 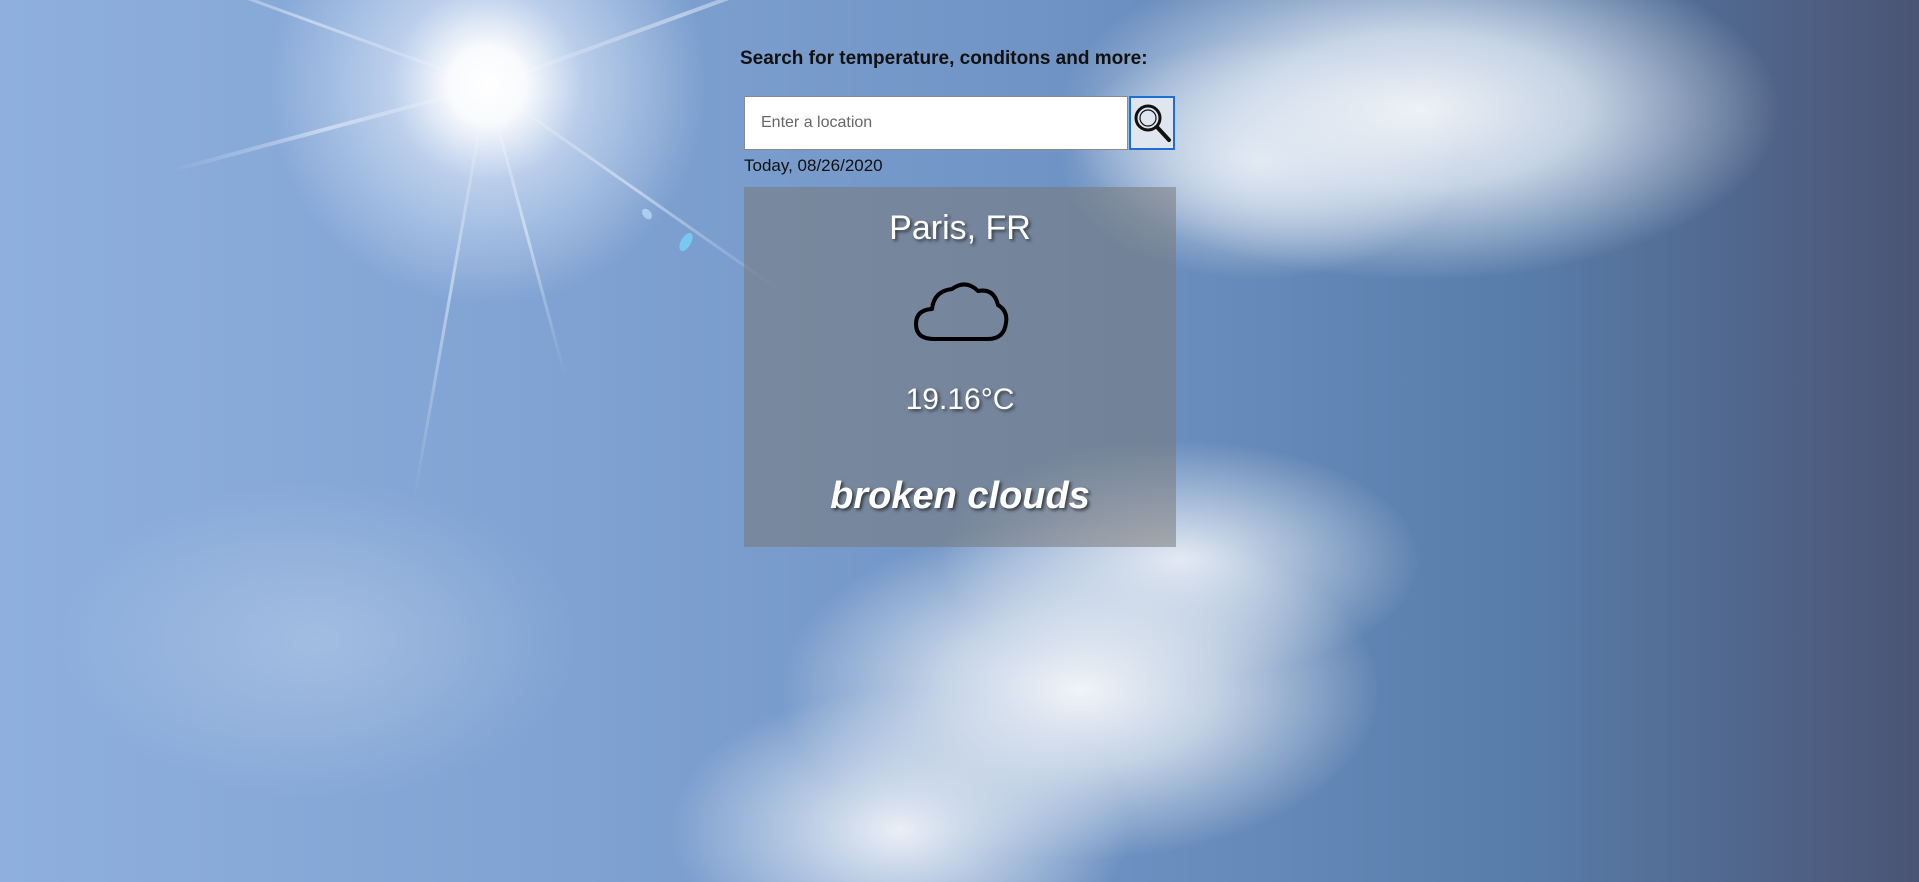 What do you see at coordinates (961, 311) in the screenshot?
I see `cloud-icon` at bounding box center [961, 311].